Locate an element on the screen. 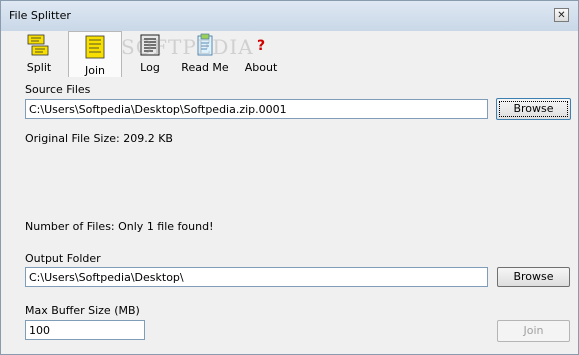 The width and height of the screenshot is (579, 355). title-bar: File Splitter ✕ is located at coordinates (289, 16).